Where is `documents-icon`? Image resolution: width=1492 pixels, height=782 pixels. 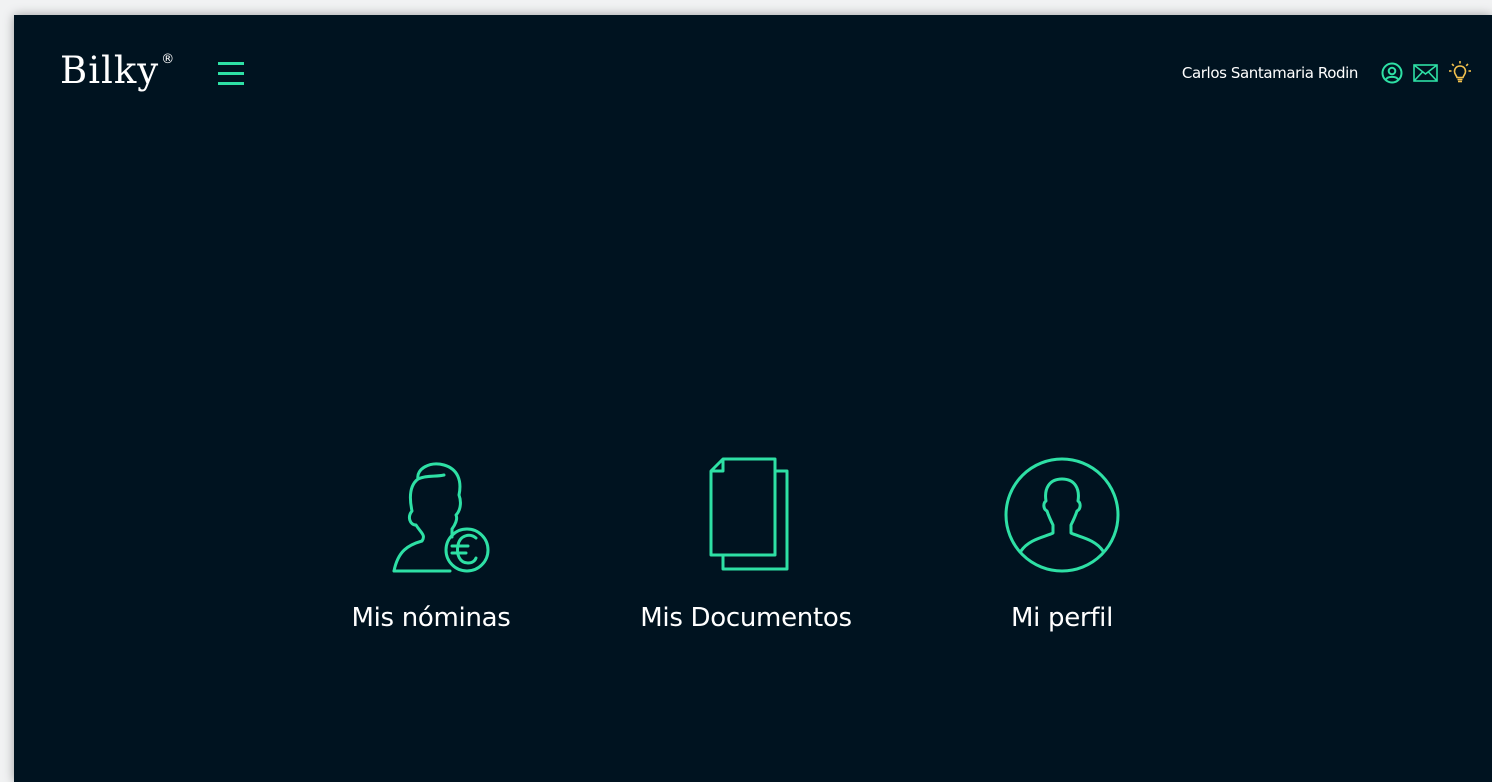 documents-icon is located at coordinates (749, 514).